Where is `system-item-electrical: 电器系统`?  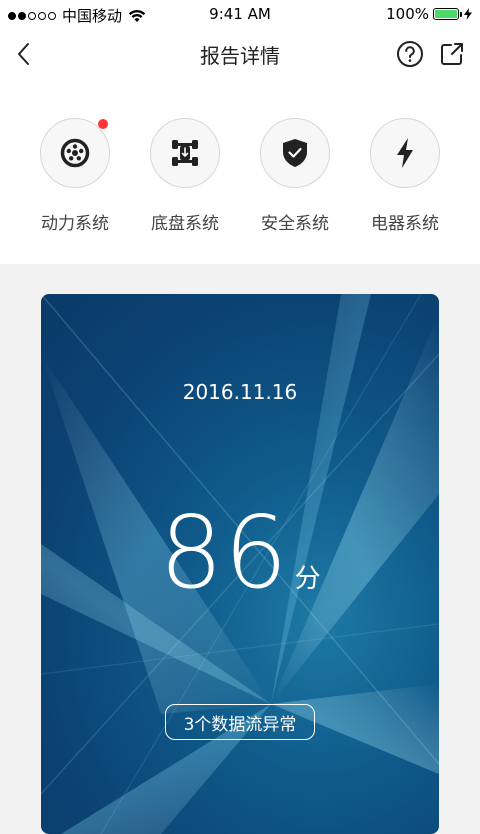
system-item-electrical: 电器系统 is located at coordinates (405, 176).